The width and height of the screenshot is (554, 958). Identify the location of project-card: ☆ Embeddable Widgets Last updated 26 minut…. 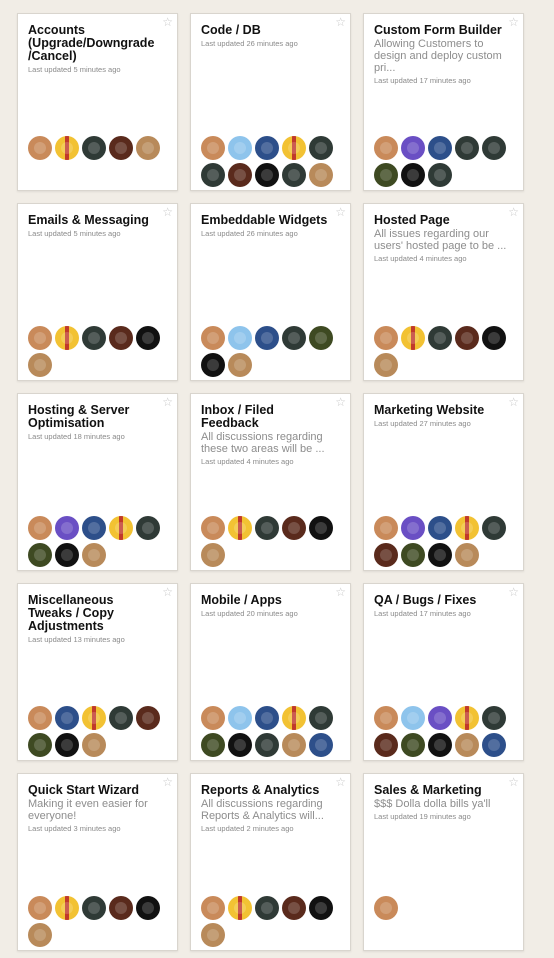
(270, 292).